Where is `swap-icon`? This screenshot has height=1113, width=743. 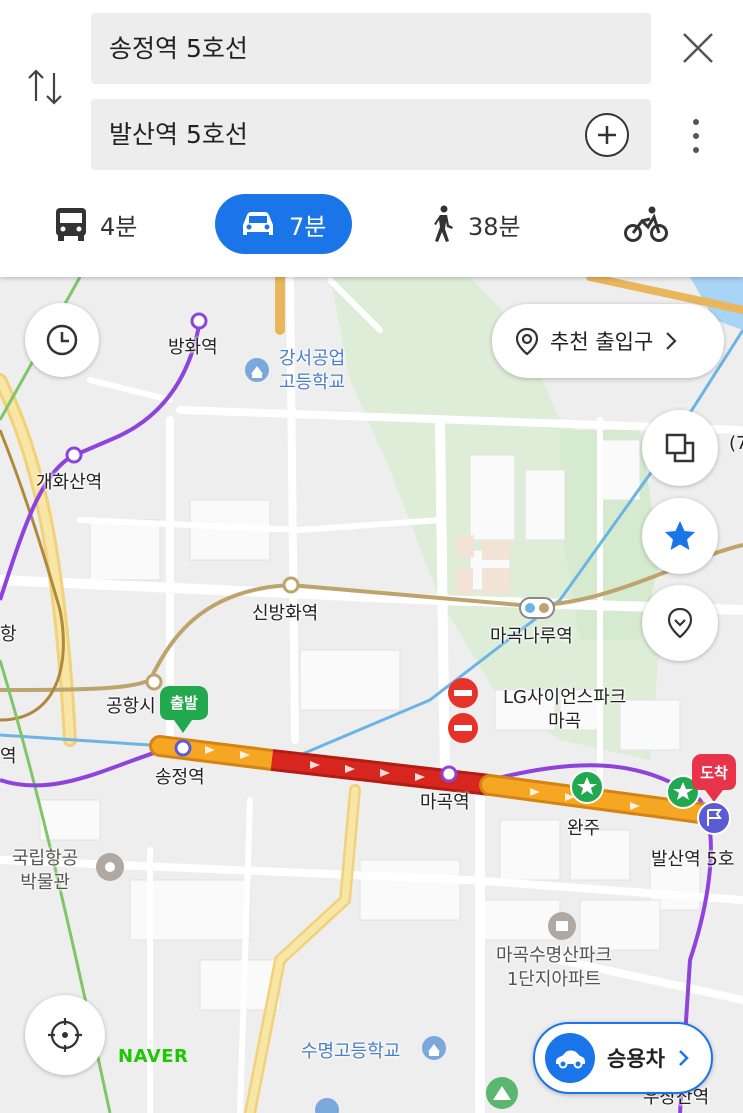
swap-icon is located at coordinates (46, 87).